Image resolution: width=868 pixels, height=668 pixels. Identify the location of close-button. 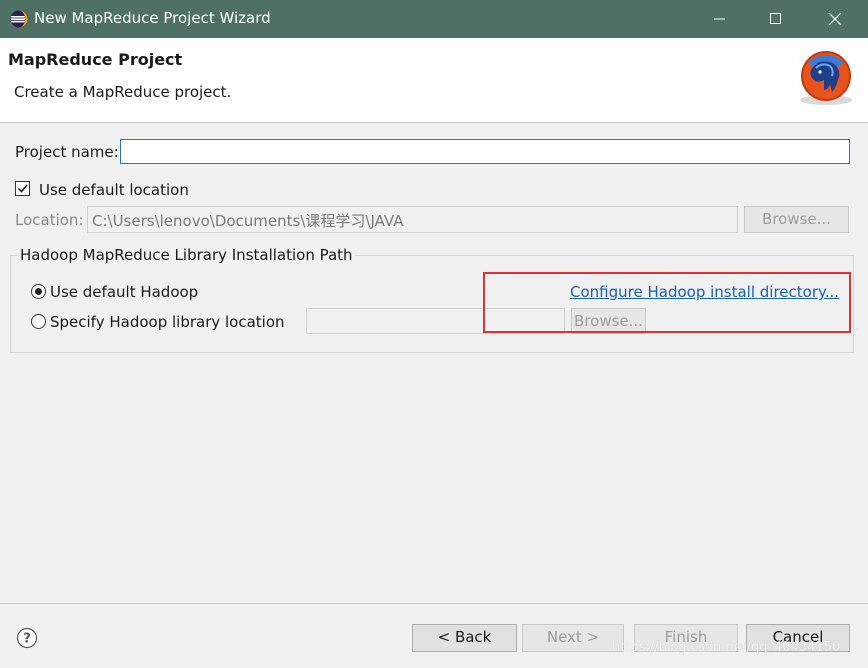
(836, 19).